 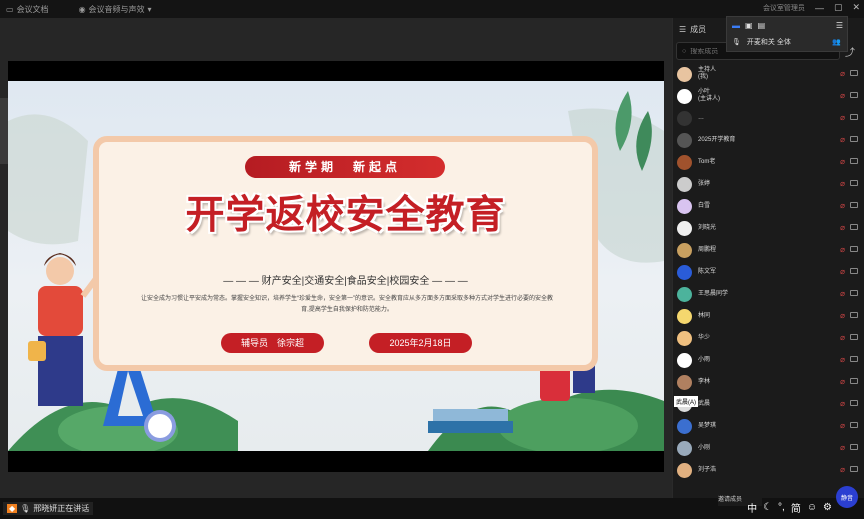 What do you see at coordinates (768, 338) in the screenshot?
I see `participant-row: 华少 ⌀` at bounding box center [768, 338].